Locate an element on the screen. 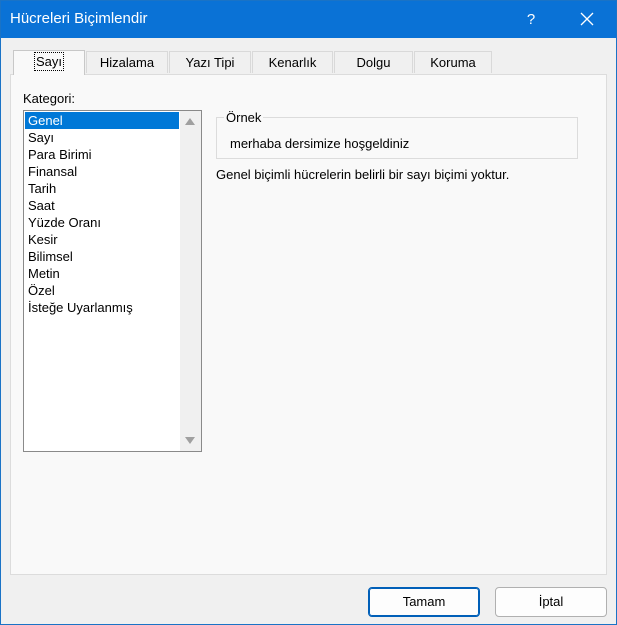 This screenshot has height=625, width=617. category-item-custom: İsteğe Uyarlanmış is located at coordinates (102, 307).